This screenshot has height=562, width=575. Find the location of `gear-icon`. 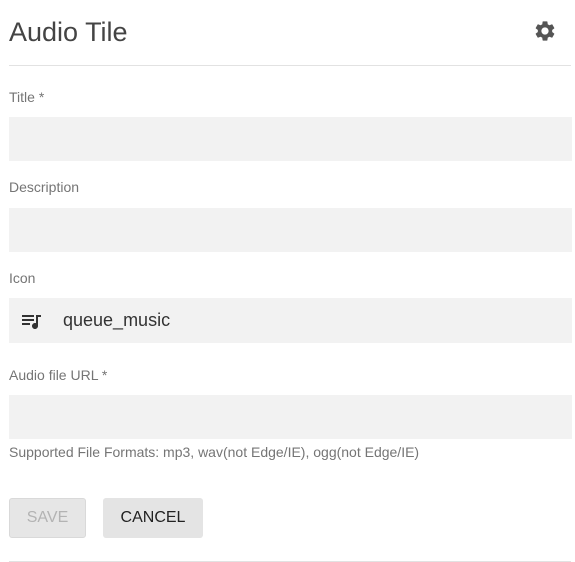

gear-icon is located at coordinates (545, 33).